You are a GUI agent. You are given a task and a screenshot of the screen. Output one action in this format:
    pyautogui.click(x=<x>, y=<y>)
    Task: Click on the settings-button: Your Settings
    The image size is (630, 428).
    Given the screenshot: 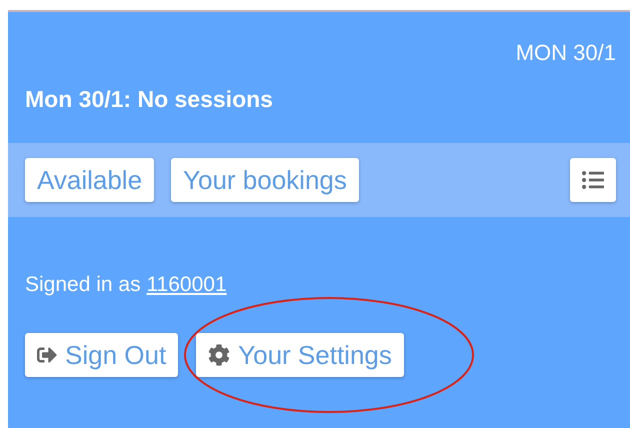 What is the action you would take?
    pyautogui.click(x=300, y=355)
    